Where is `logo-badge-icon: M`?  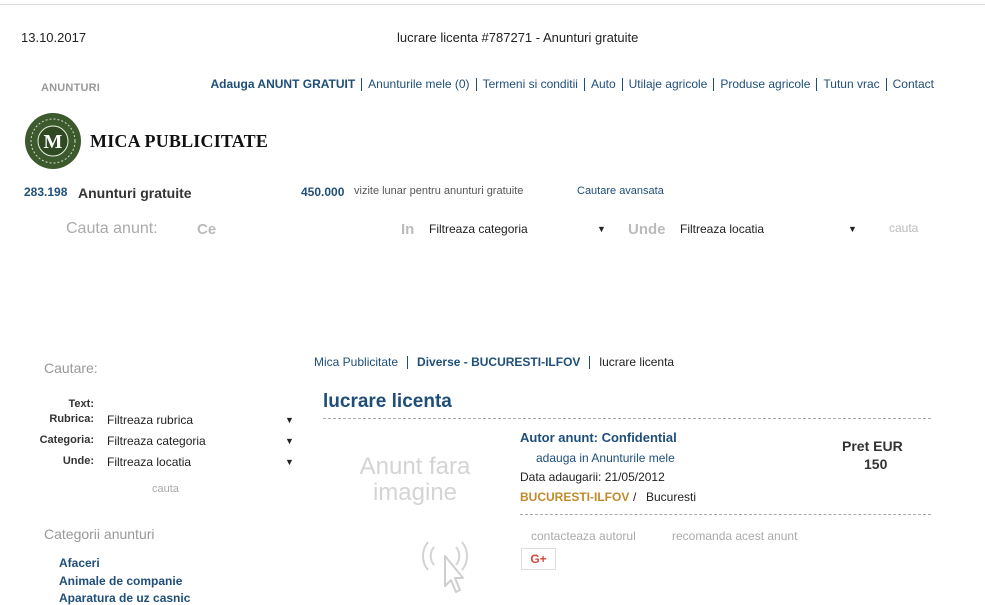 logo-badge-icon: M is located at coordinates (53, 141).